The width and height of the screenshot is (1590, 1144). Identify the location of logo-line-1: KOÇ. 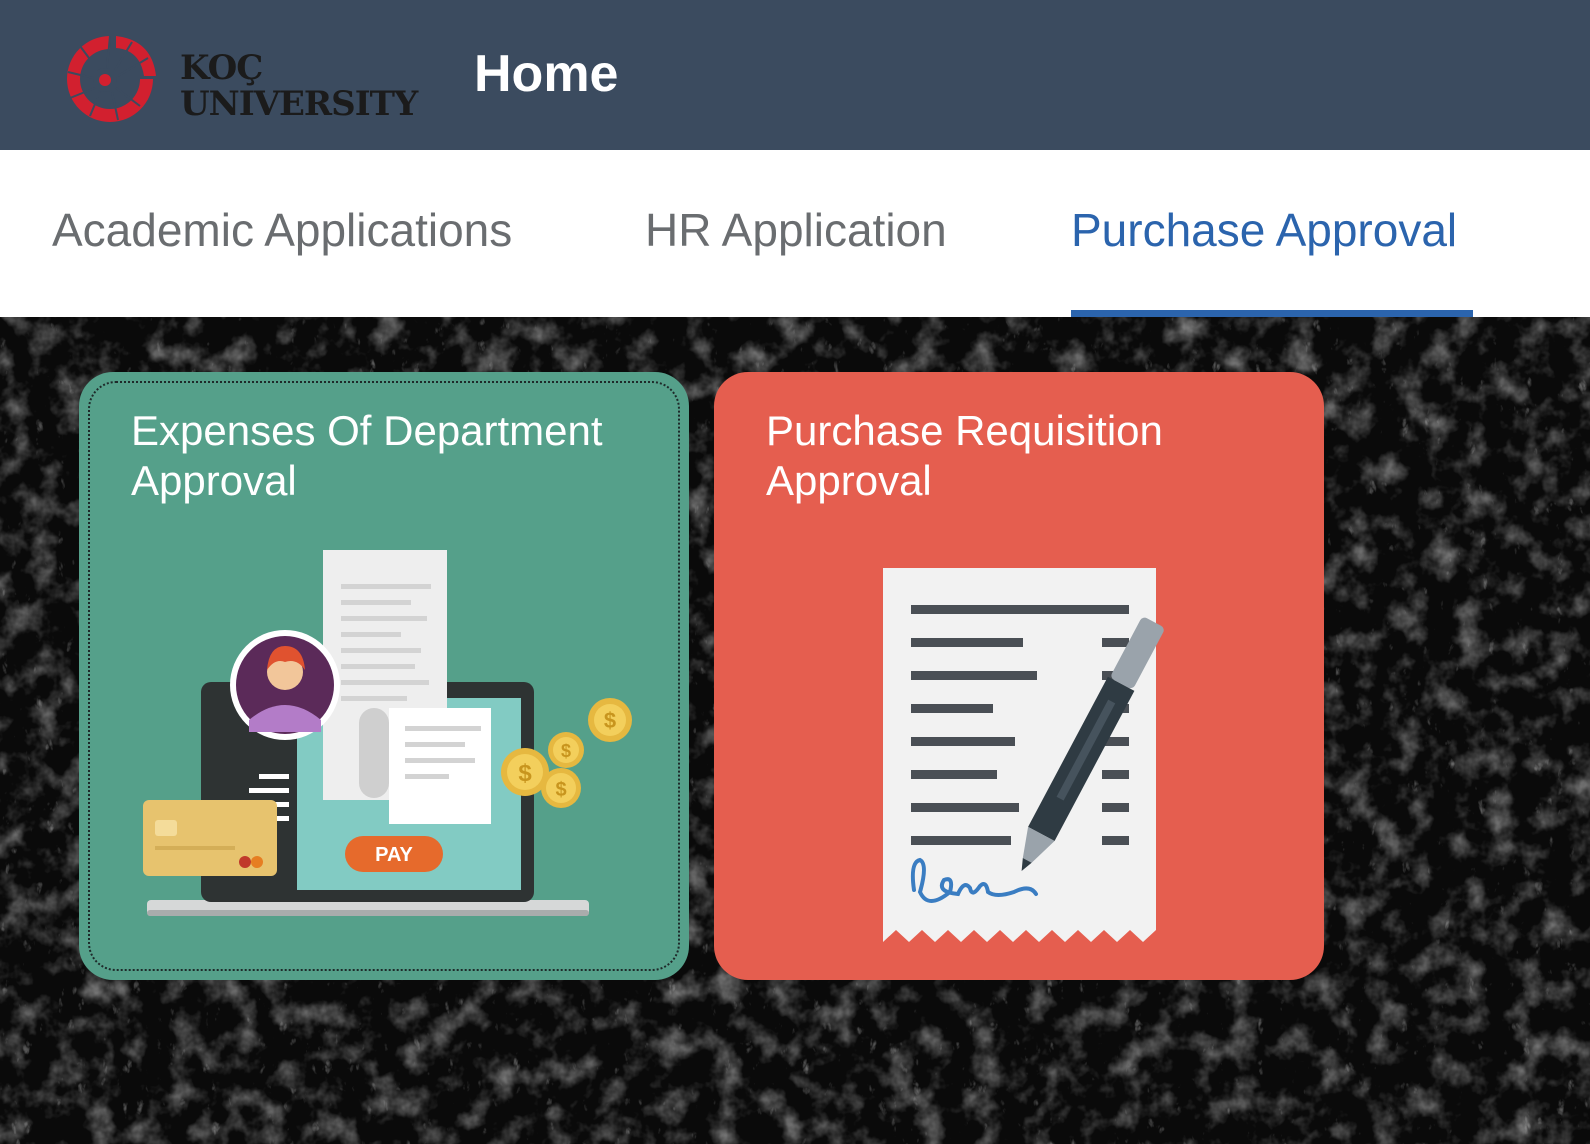
(221, 68).